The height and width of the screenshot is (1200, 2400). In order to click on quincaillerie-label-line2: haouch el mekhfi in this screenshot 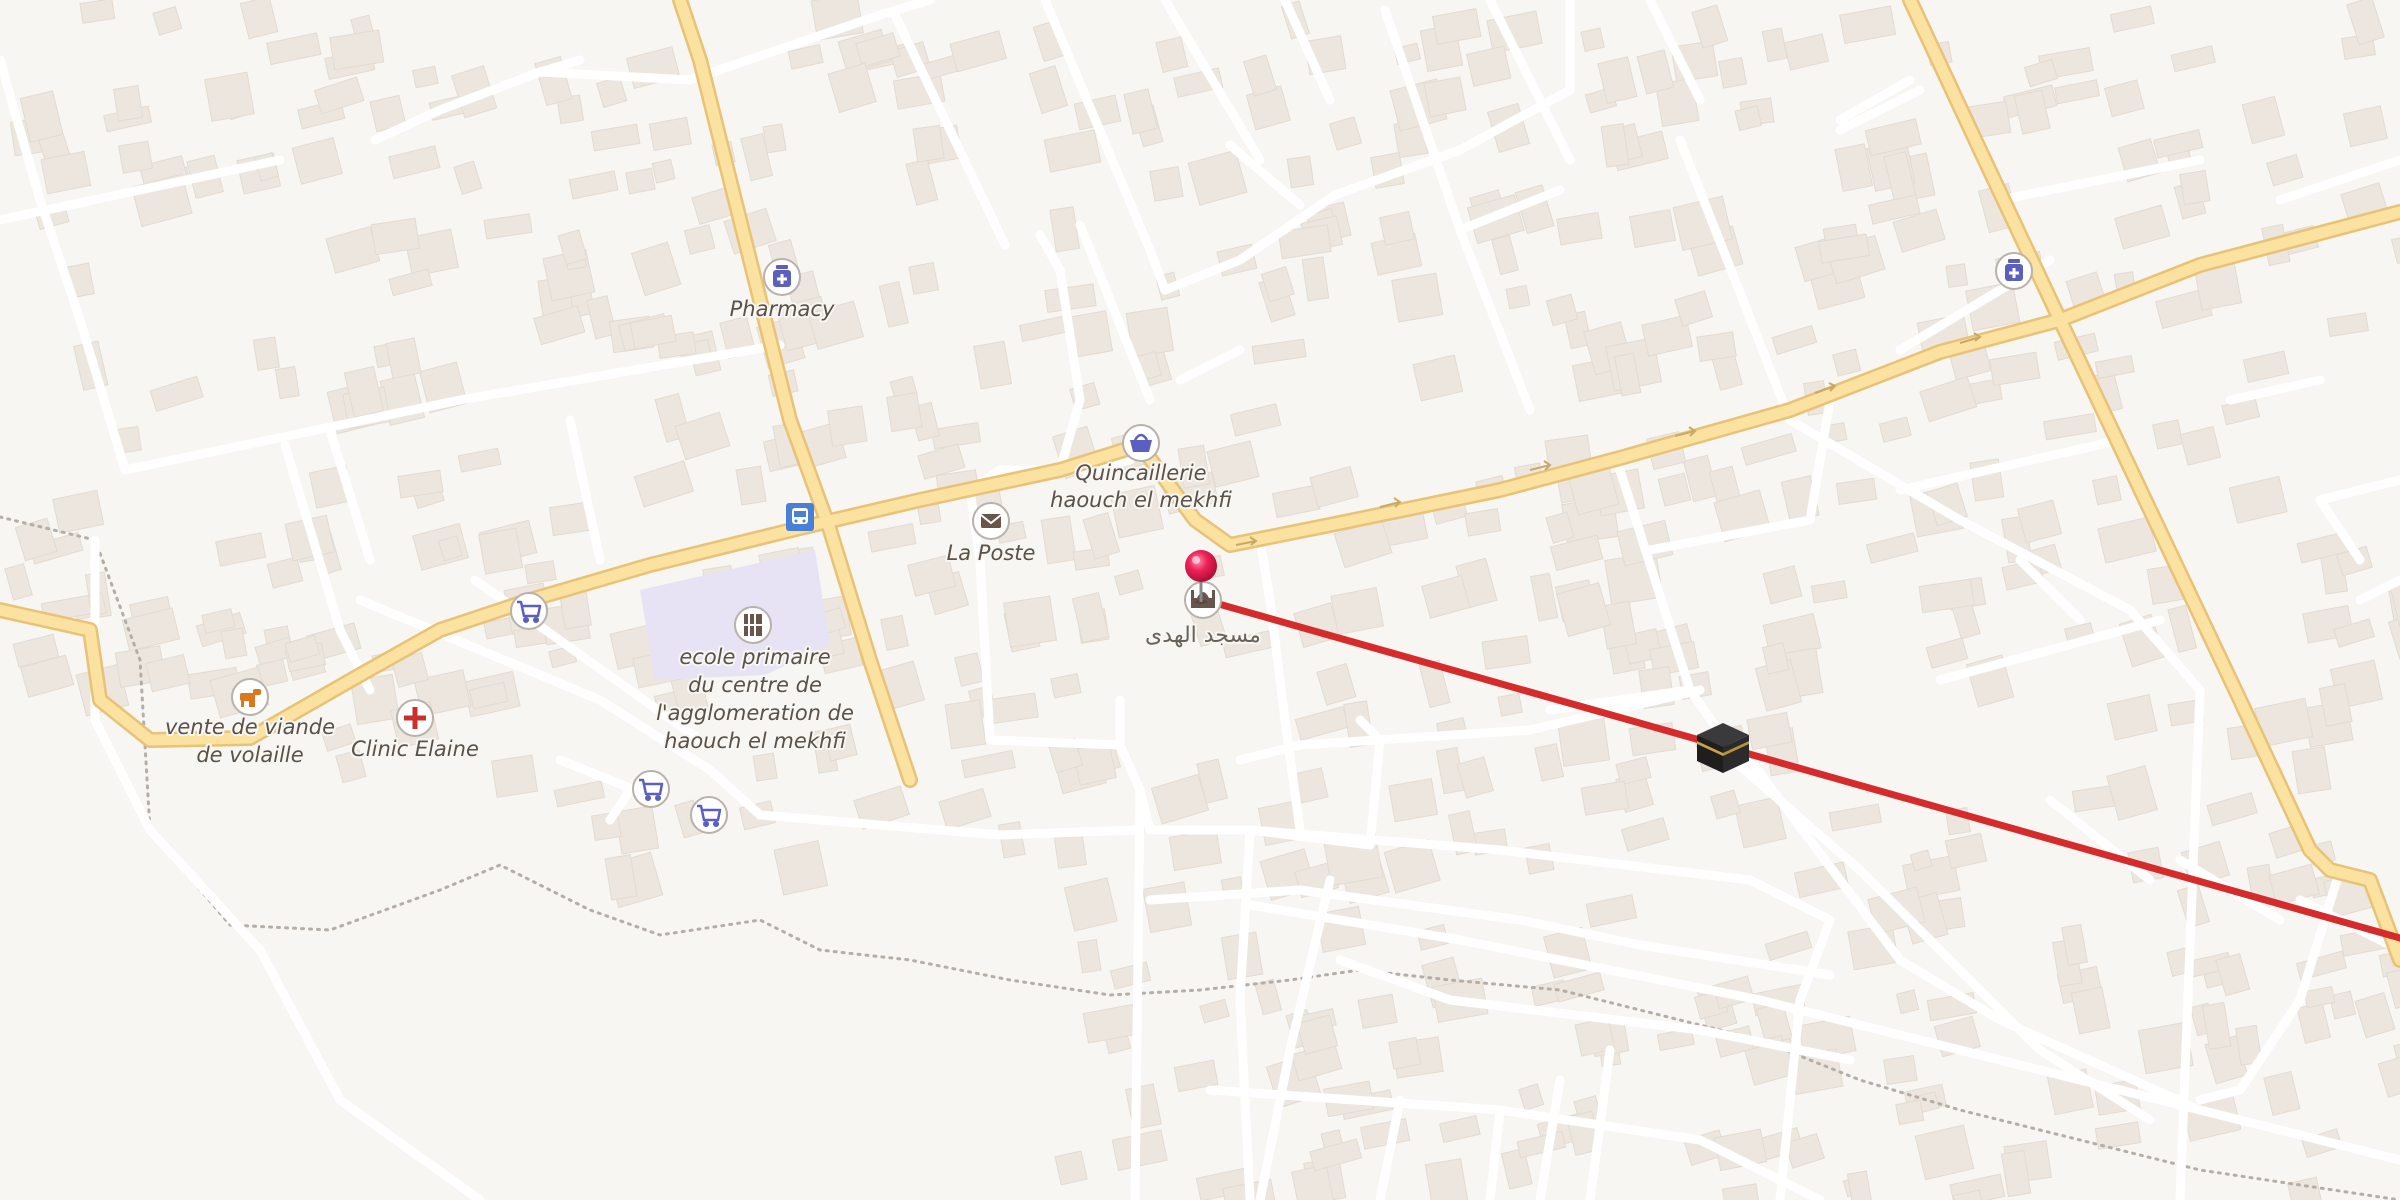, I will do `click(1141, 500)`.